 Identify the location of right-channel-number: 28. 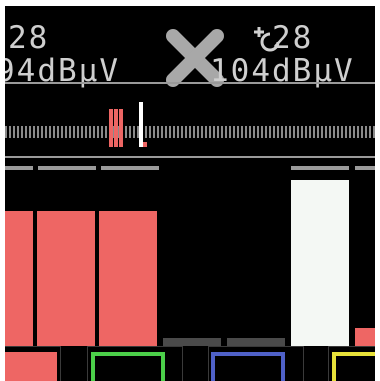
(293, 38).